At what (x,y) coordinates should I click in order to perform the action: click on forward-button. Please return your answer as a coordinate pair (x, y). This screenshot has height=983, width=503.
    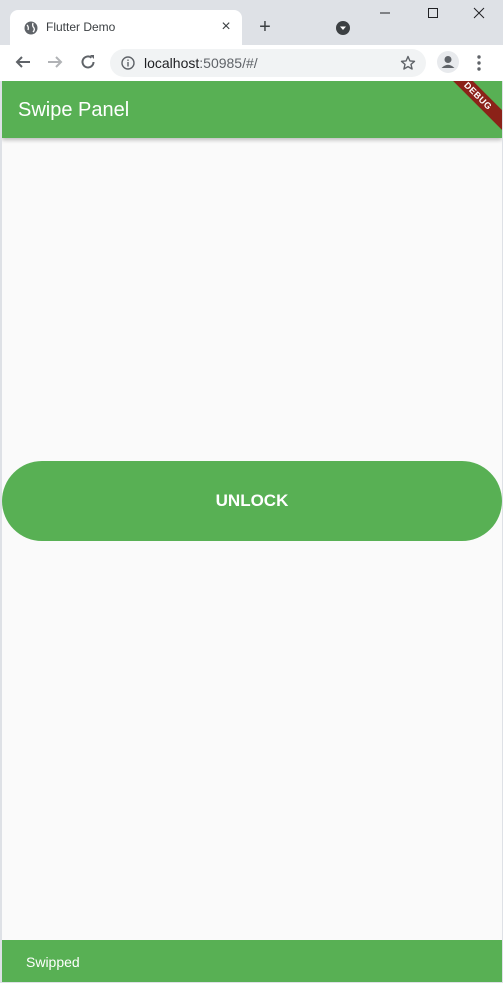
    Looking at the image, I should click on (55, 63).